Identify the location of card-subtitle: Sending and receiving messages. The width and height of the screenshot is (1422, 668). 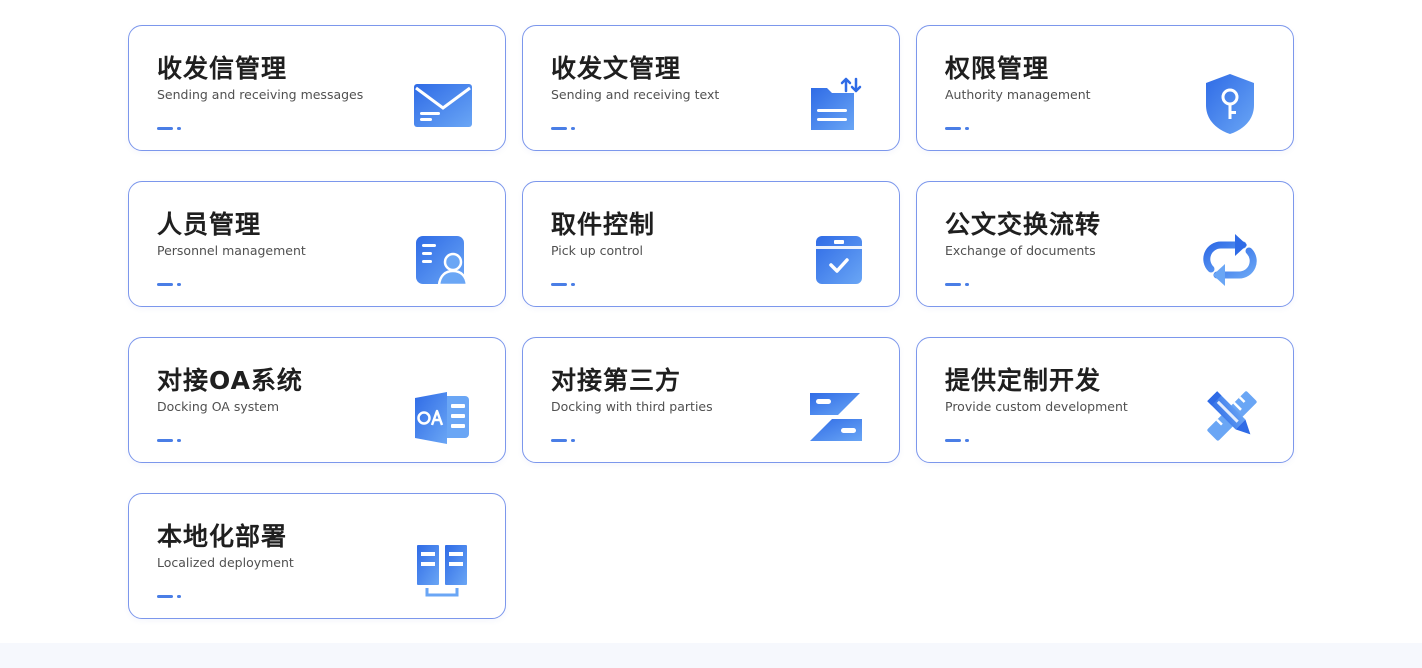
(260, 94).